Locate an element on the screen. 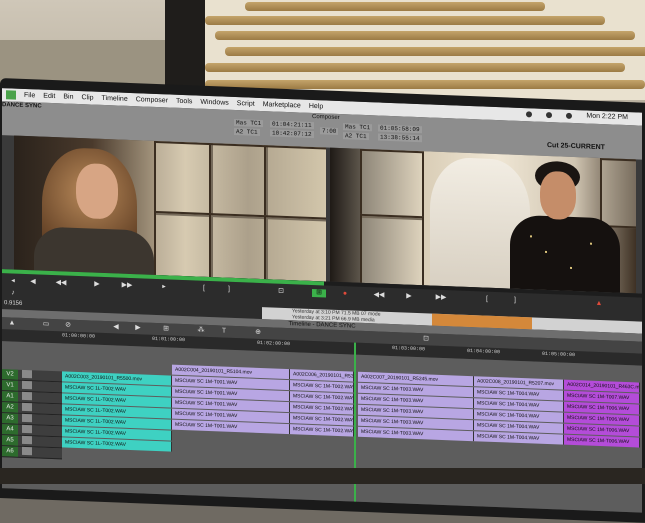 The width and height of the screenshot is (645, 523). apple-icon is located at coordinates (11, 95).